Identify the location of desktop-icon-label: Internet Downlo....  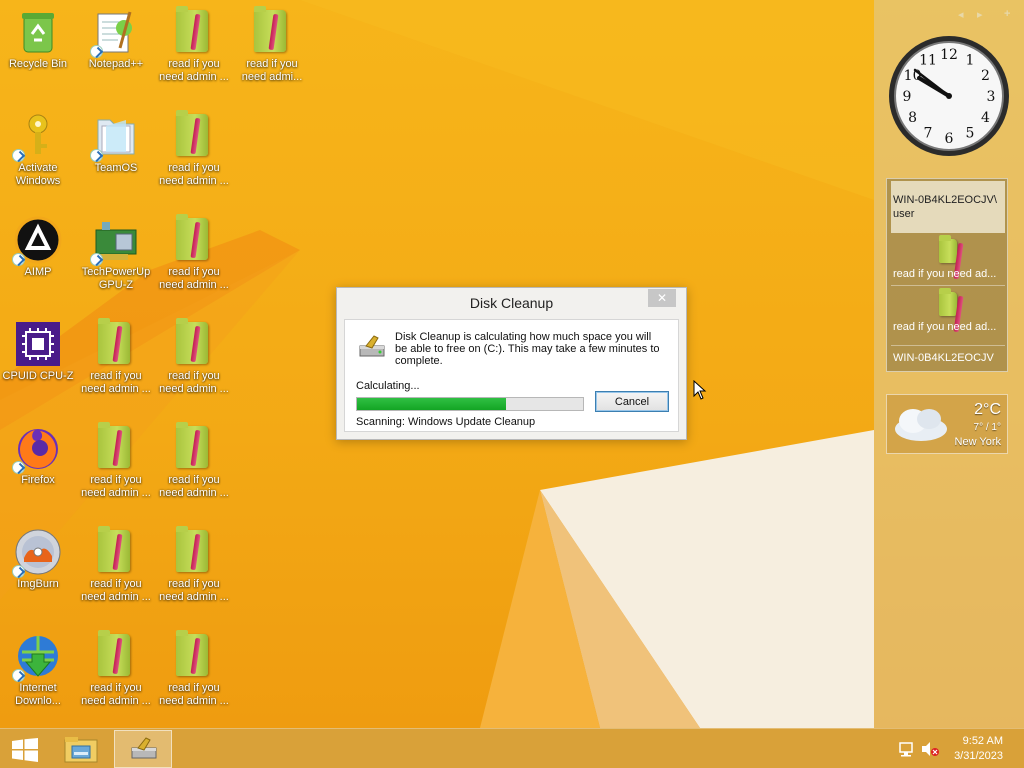
(38, 694).